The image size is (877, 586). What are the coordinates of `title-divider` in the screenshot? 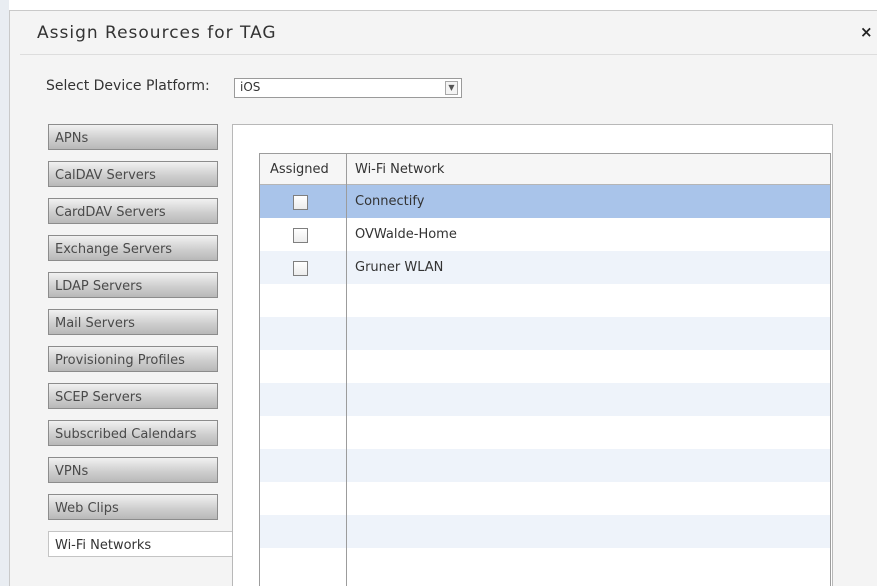 It's located at (448, 54).